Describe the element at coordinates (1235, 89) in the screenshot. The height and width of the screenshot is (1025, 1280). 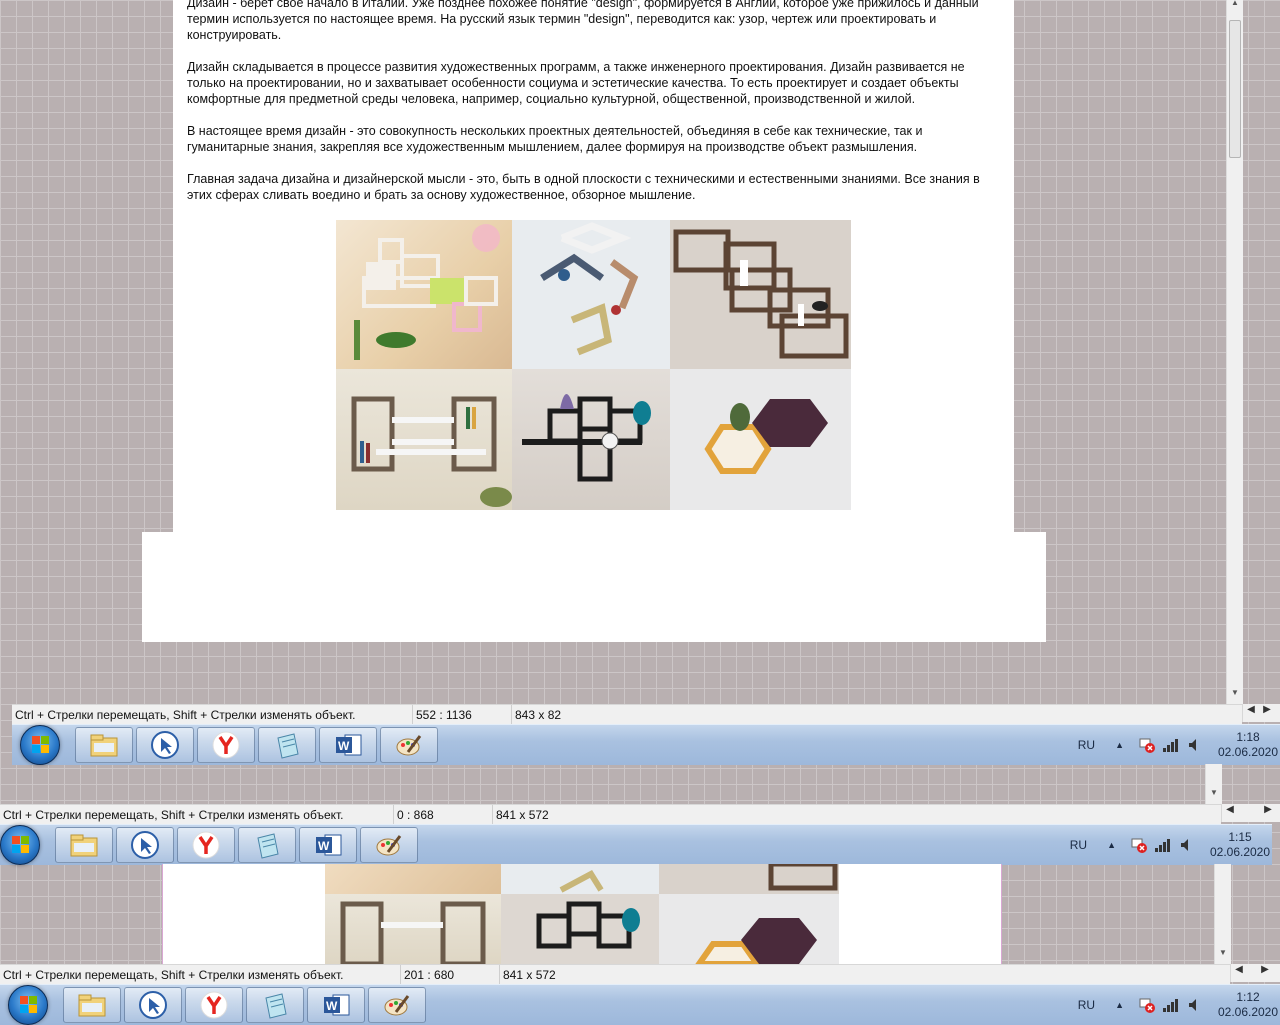
I see `scrollbar-thumb` at that location.